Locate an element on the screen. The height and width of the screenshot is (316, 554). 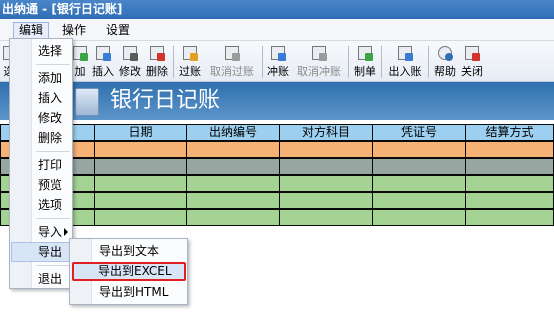
window-title: 出纳通 - [银行日记账] is located at coordinates (277, 9).